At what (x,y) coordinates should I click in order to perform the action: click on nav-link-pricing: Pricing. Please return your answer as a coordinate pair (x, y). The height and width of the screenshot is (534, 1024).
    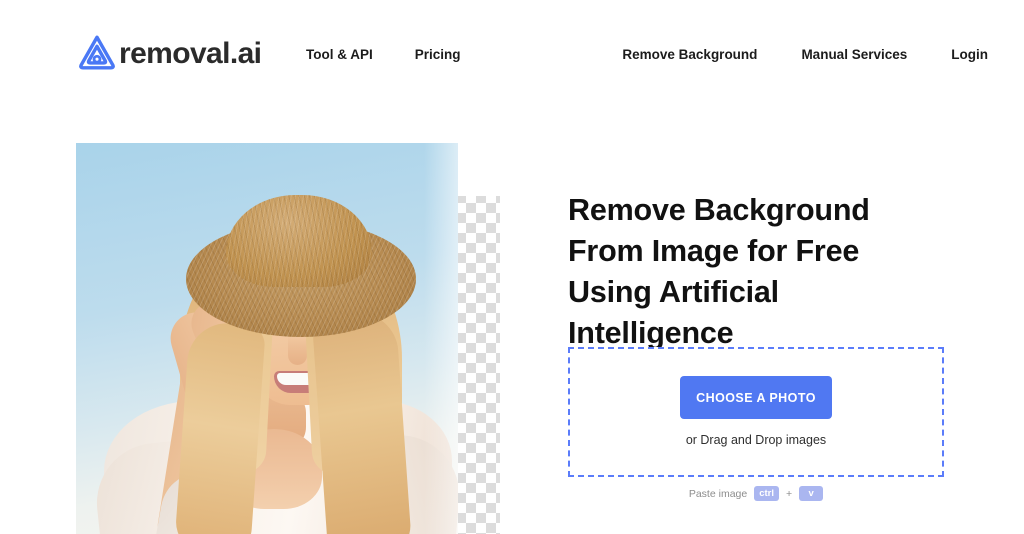
    Looking at the image, I should click on (438, 54).